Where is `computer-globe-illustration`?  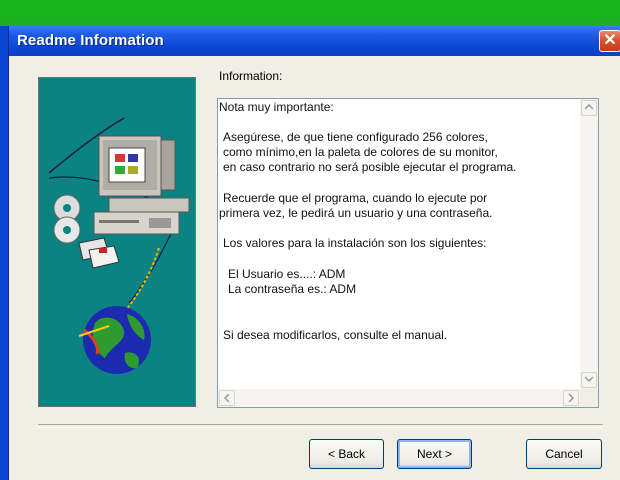 computer-globe-illustration is located at coordinates (119, 245).